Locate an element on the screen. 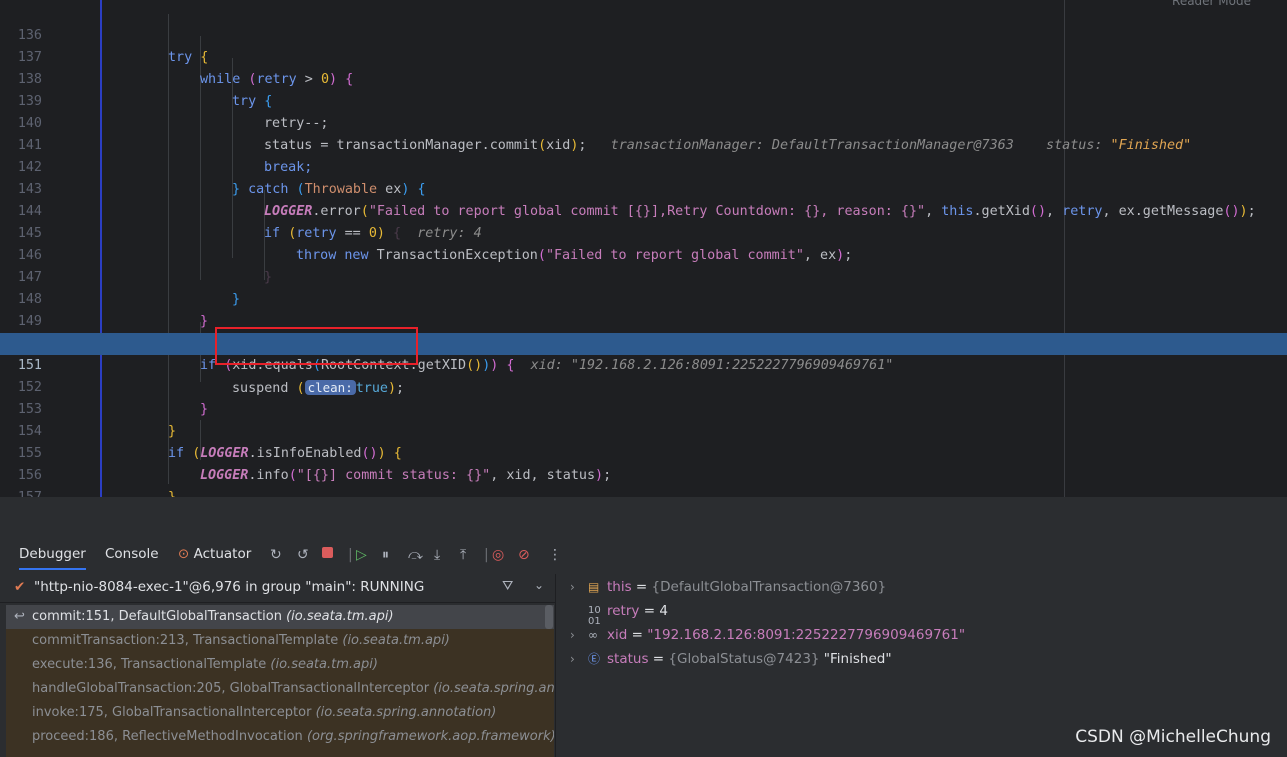  frame-package: (io.seata.spring.annotation) is located at coordinates (406, 712).